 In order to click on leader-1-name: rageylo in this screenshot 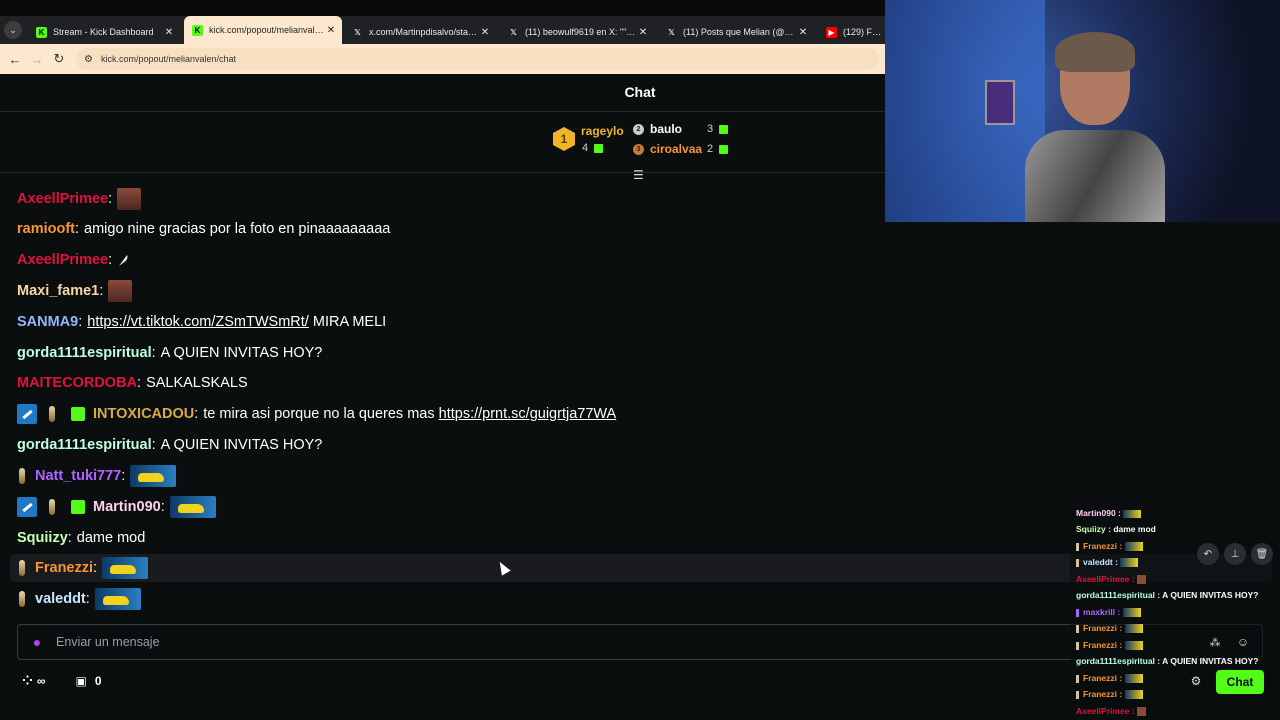, I will do `click(602, 131)`.